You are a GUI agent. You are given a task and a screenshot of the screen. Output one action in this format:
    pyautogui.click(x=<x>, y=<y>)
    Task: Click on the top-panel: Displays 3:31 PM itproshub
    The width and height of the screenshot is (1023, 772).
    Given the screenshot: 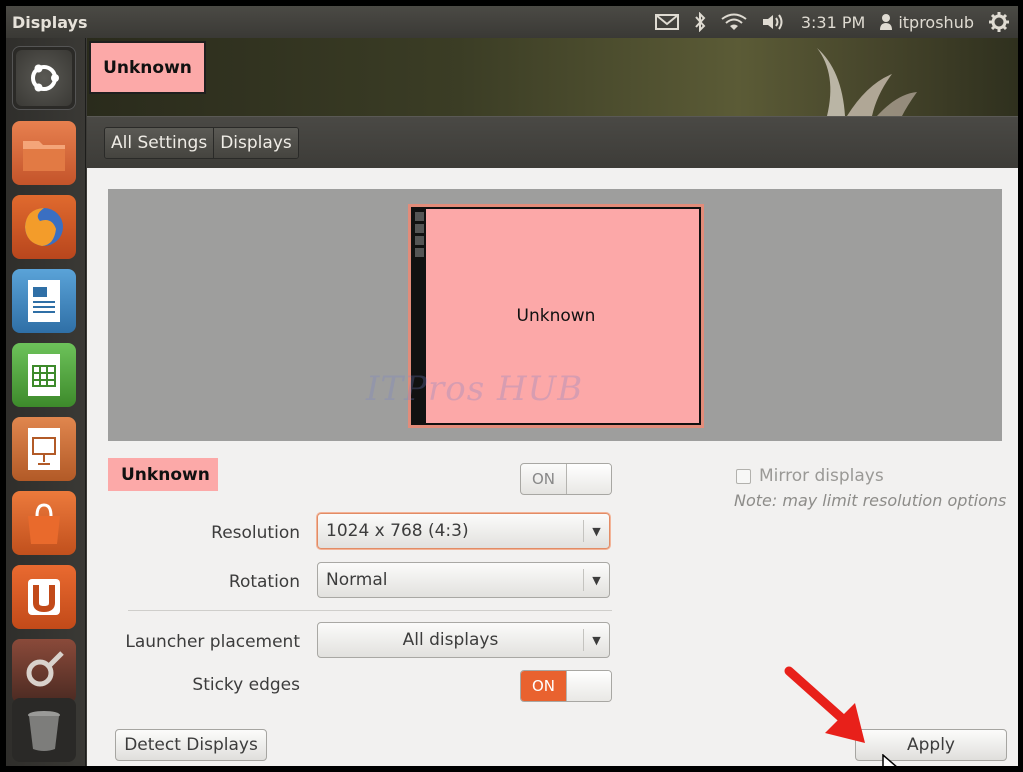 What is the action you would take?
    pyautogui.click(x=512, y=22)
    